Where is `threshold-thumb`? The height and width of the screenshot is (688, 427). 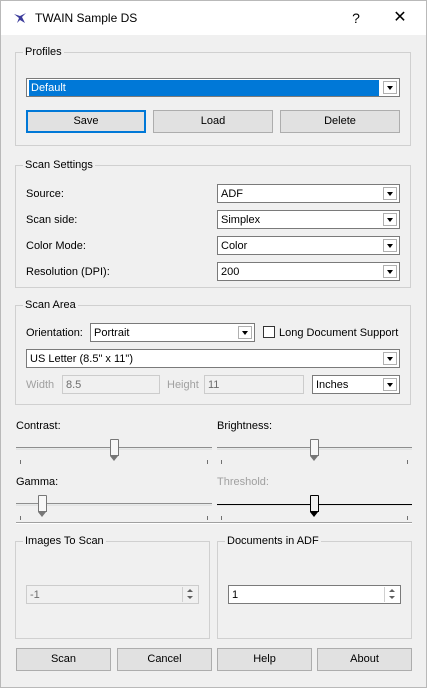 threshold-thumb is located at coordinates (314, 506).